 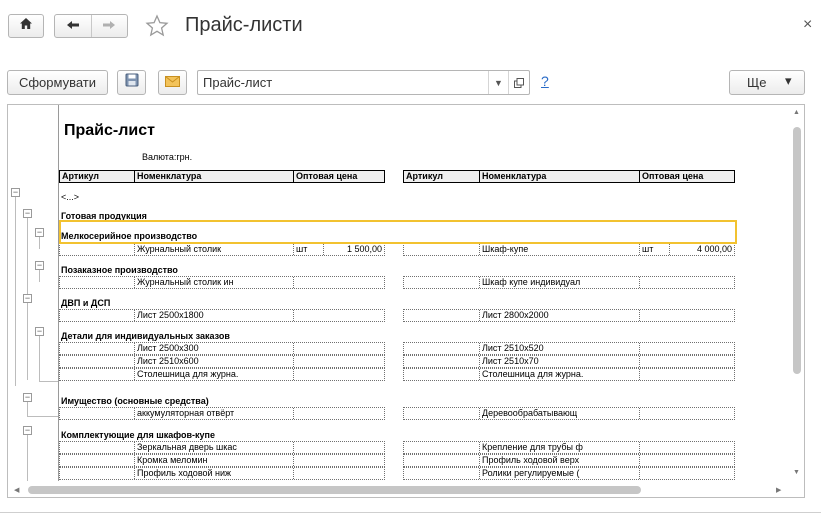 What do you see at coordinates (222, 473) in the screenshot?
I see `table-row: Профиль ходовой ниж` at bounding box center [222, 473].